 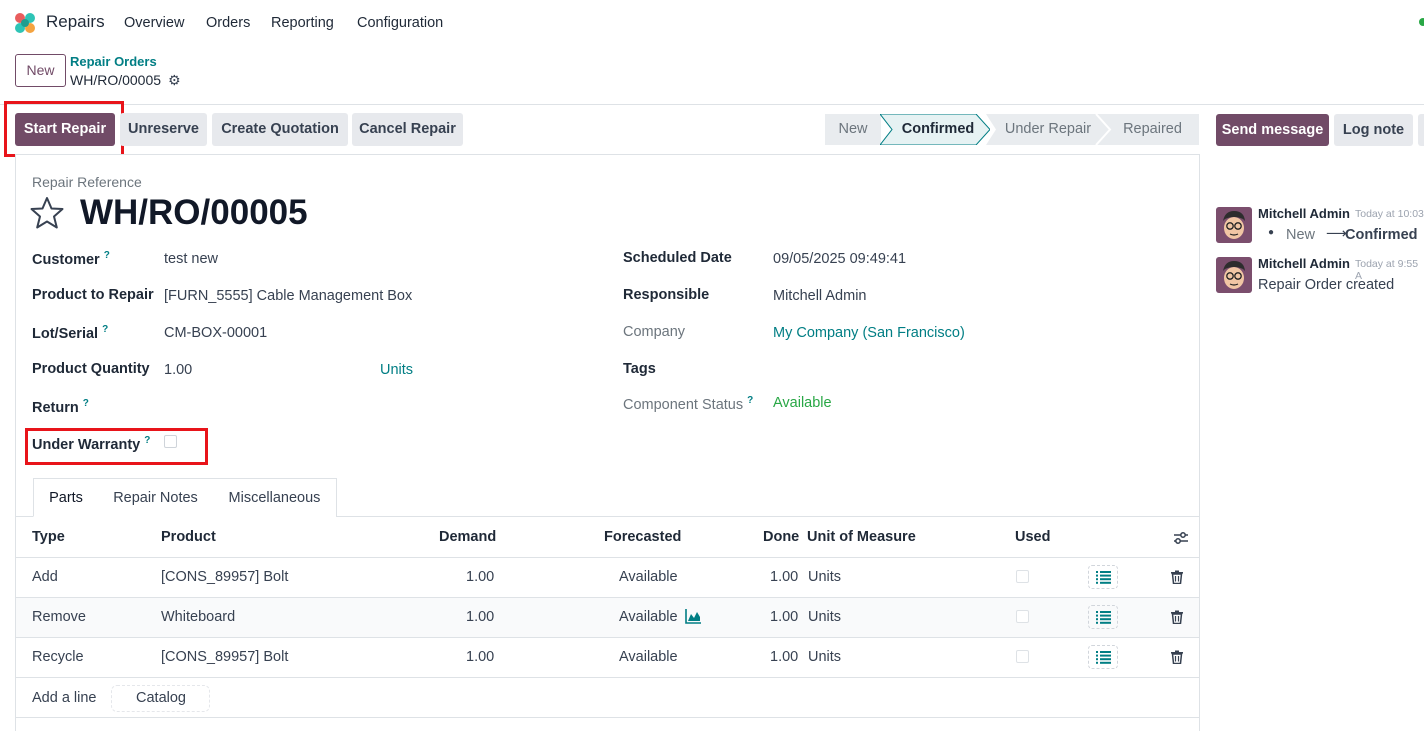 I want to click on product-to-repair-label: Product to Repair, so click(x=93, y=295).